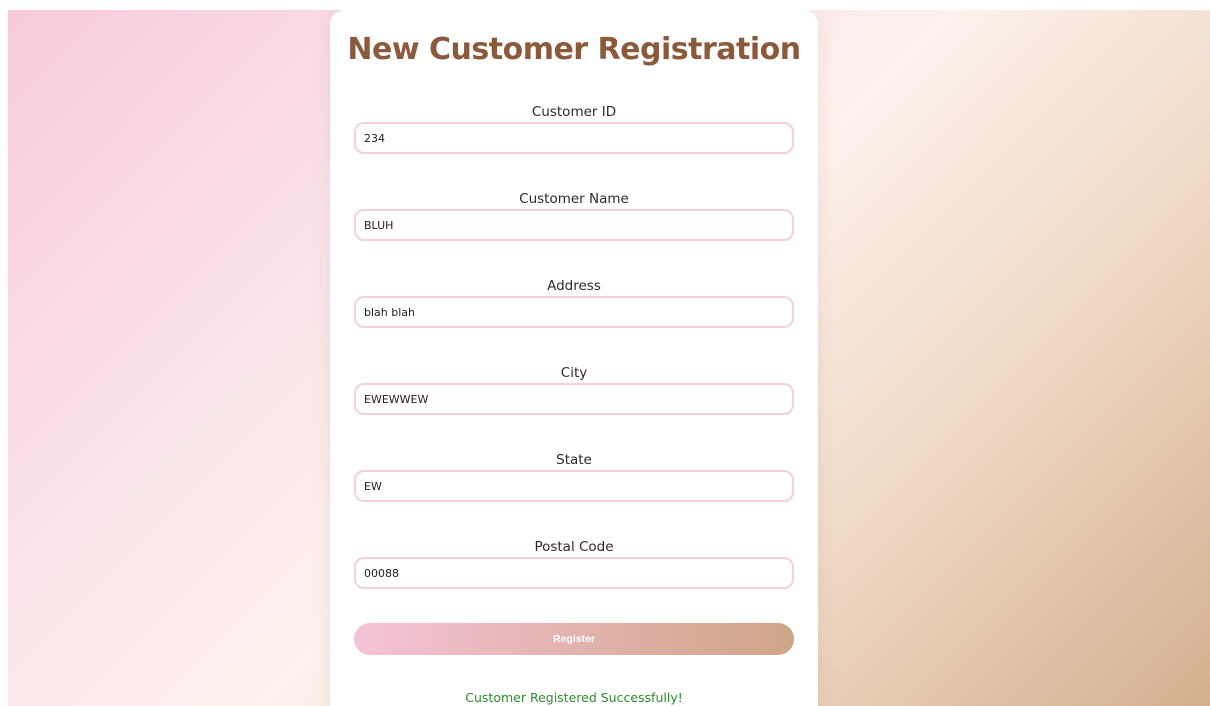  Describe the element at coordinates (574, 486) in the screenshot. I see `state-input` at that location.